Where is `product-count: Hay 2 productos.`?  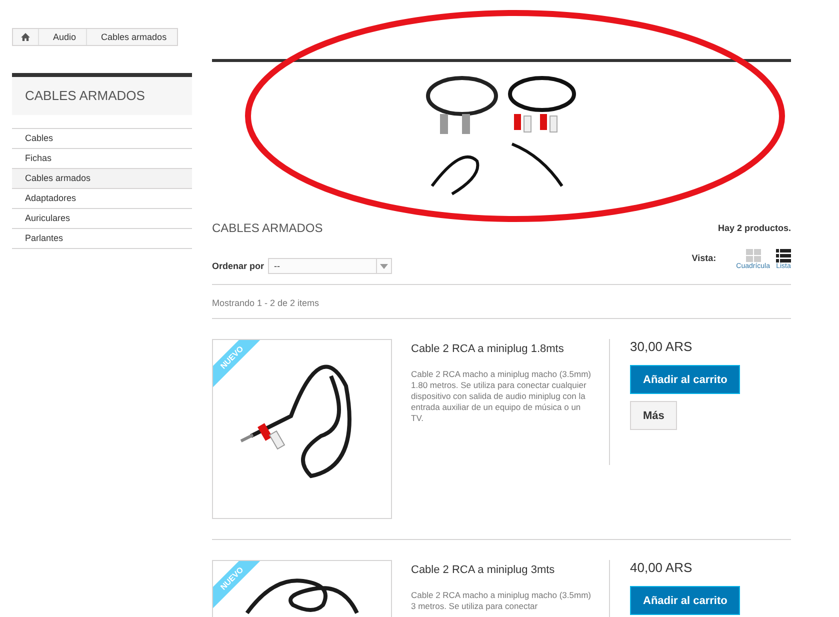 product-count: Hay 2 productos. is located at coordinates (754, 228).